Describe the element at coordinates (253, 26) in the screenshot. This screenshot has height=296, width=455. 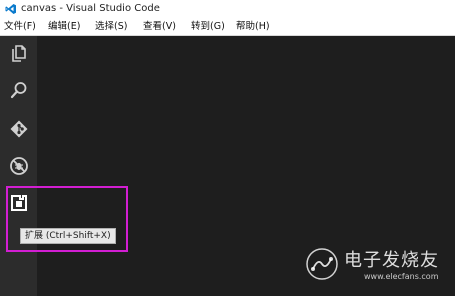
I see `menu-help: 帮助(H)` at that location.